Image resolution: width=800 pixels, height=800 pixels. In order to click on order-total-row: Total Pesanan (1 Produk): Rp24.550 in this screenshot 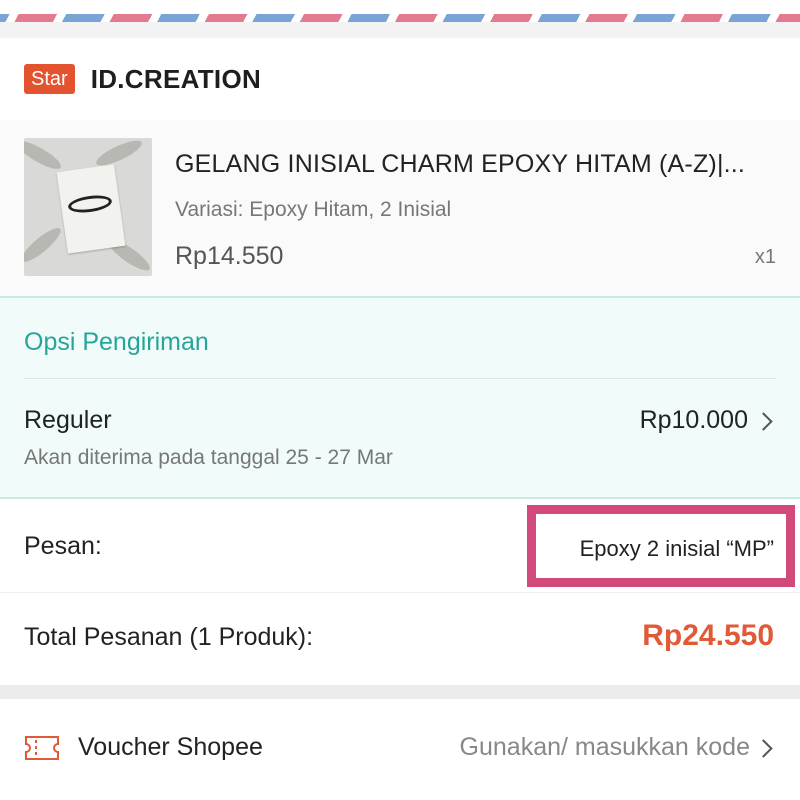, I will do `click(400, 639)`.